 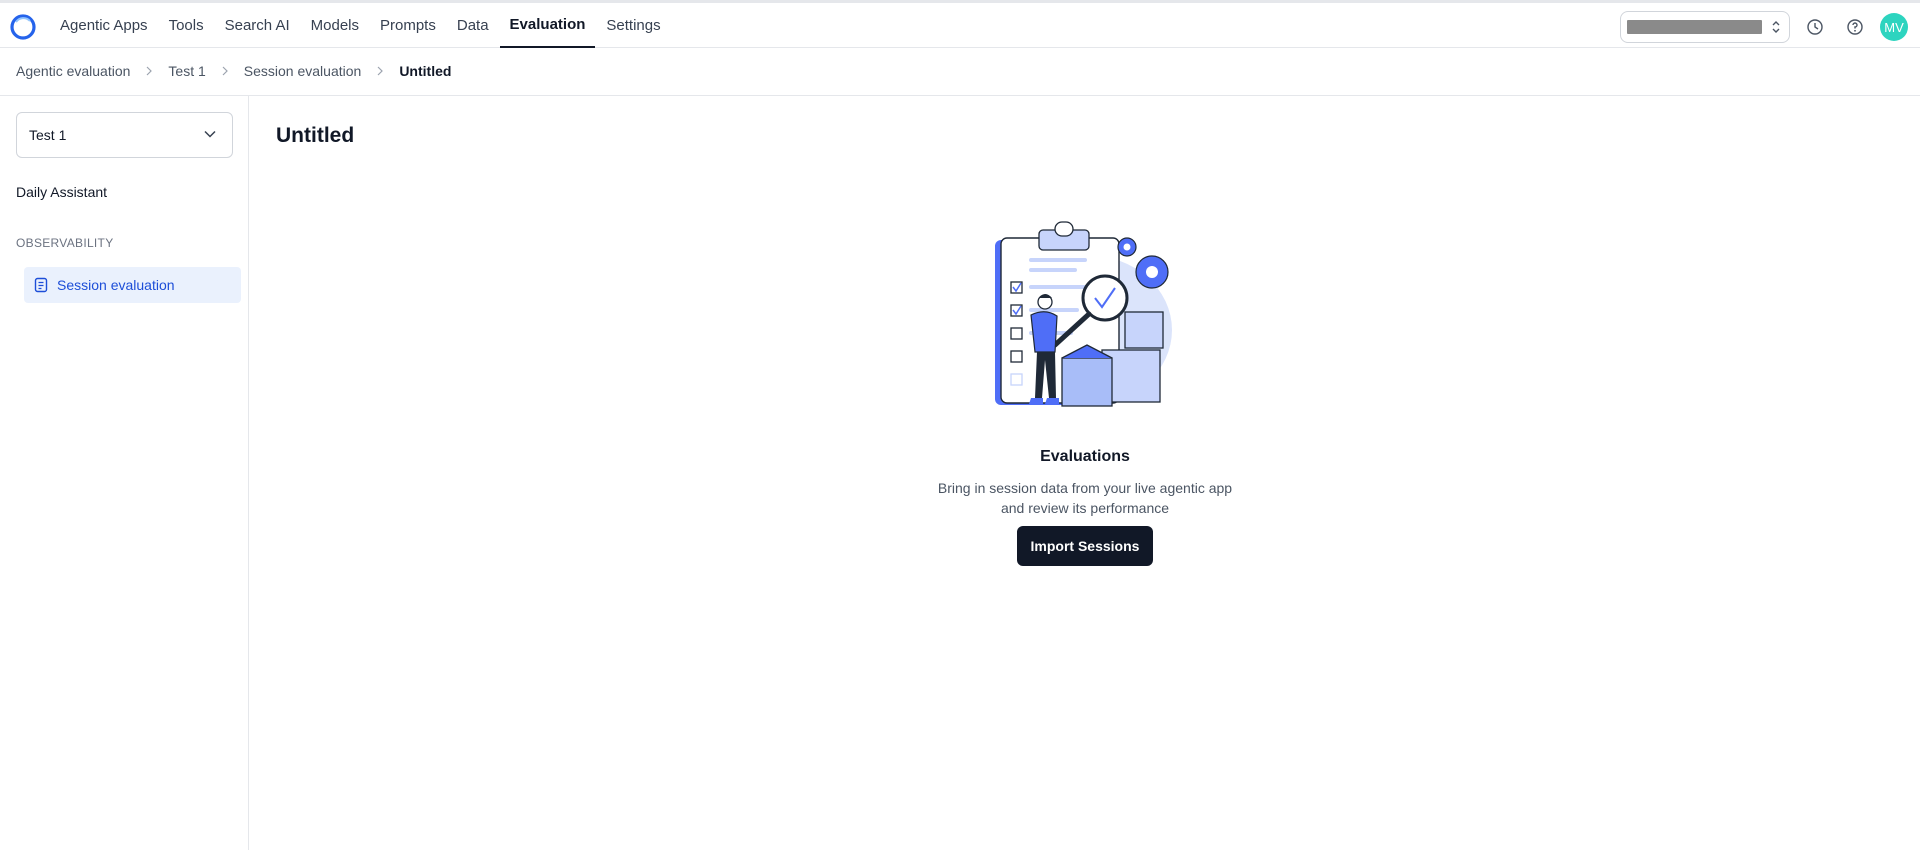 I want to click on chevron-up-down-icon, so click(x=1776, y=27).